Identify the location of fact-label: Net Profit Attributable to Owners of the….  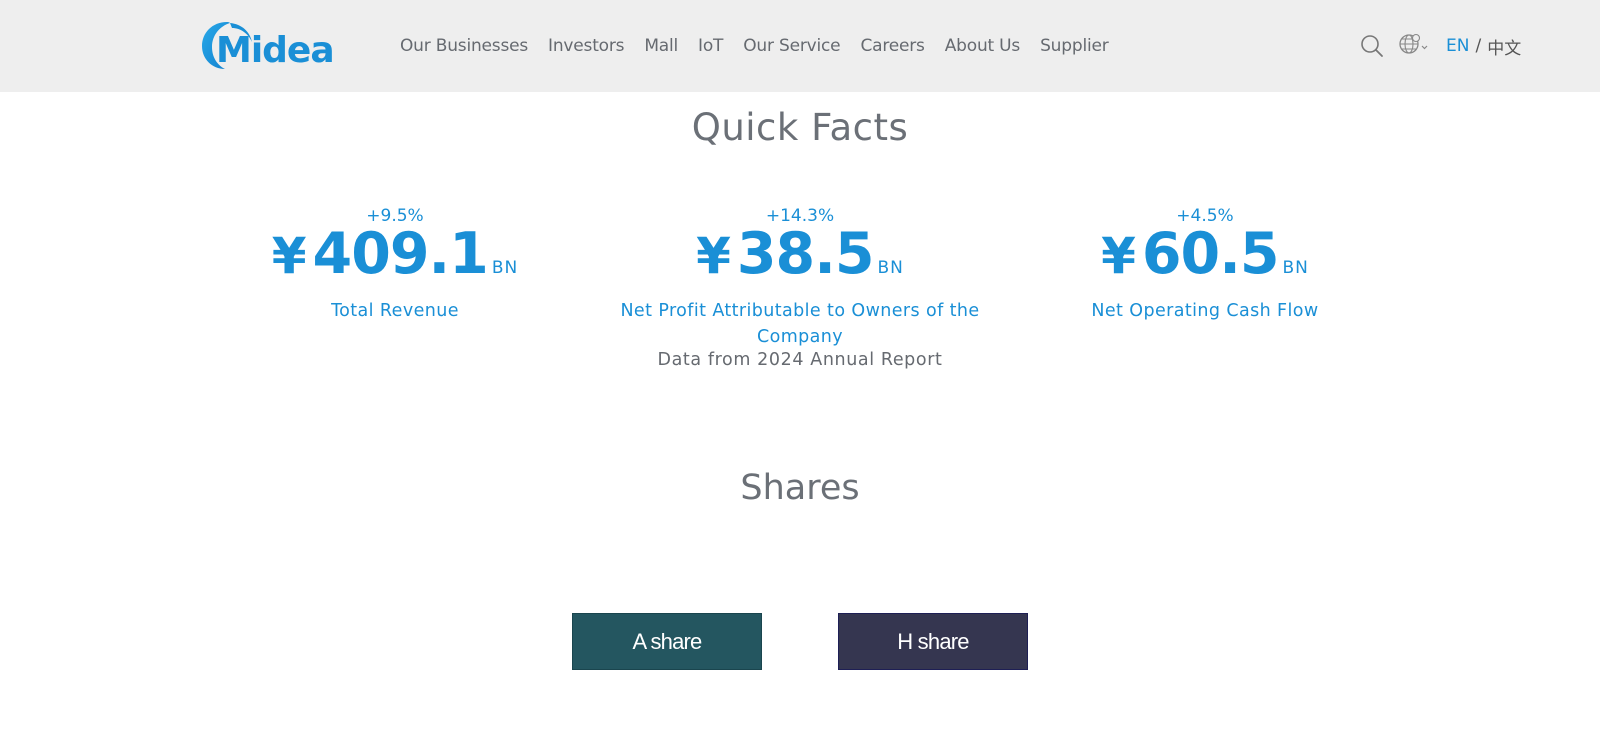
(800, 324).